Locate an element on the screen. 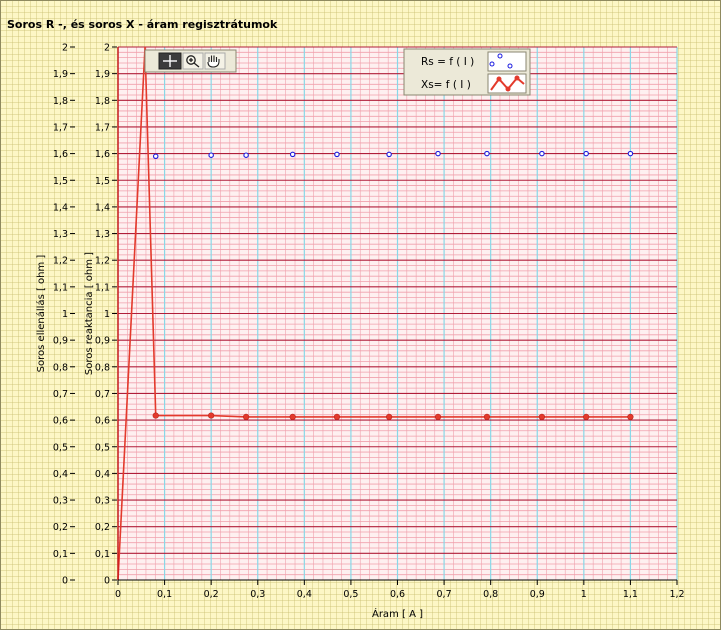  plot-legend: Rs = f ( I ) Xs= f ( I ) is located at coordinates (467, 72).